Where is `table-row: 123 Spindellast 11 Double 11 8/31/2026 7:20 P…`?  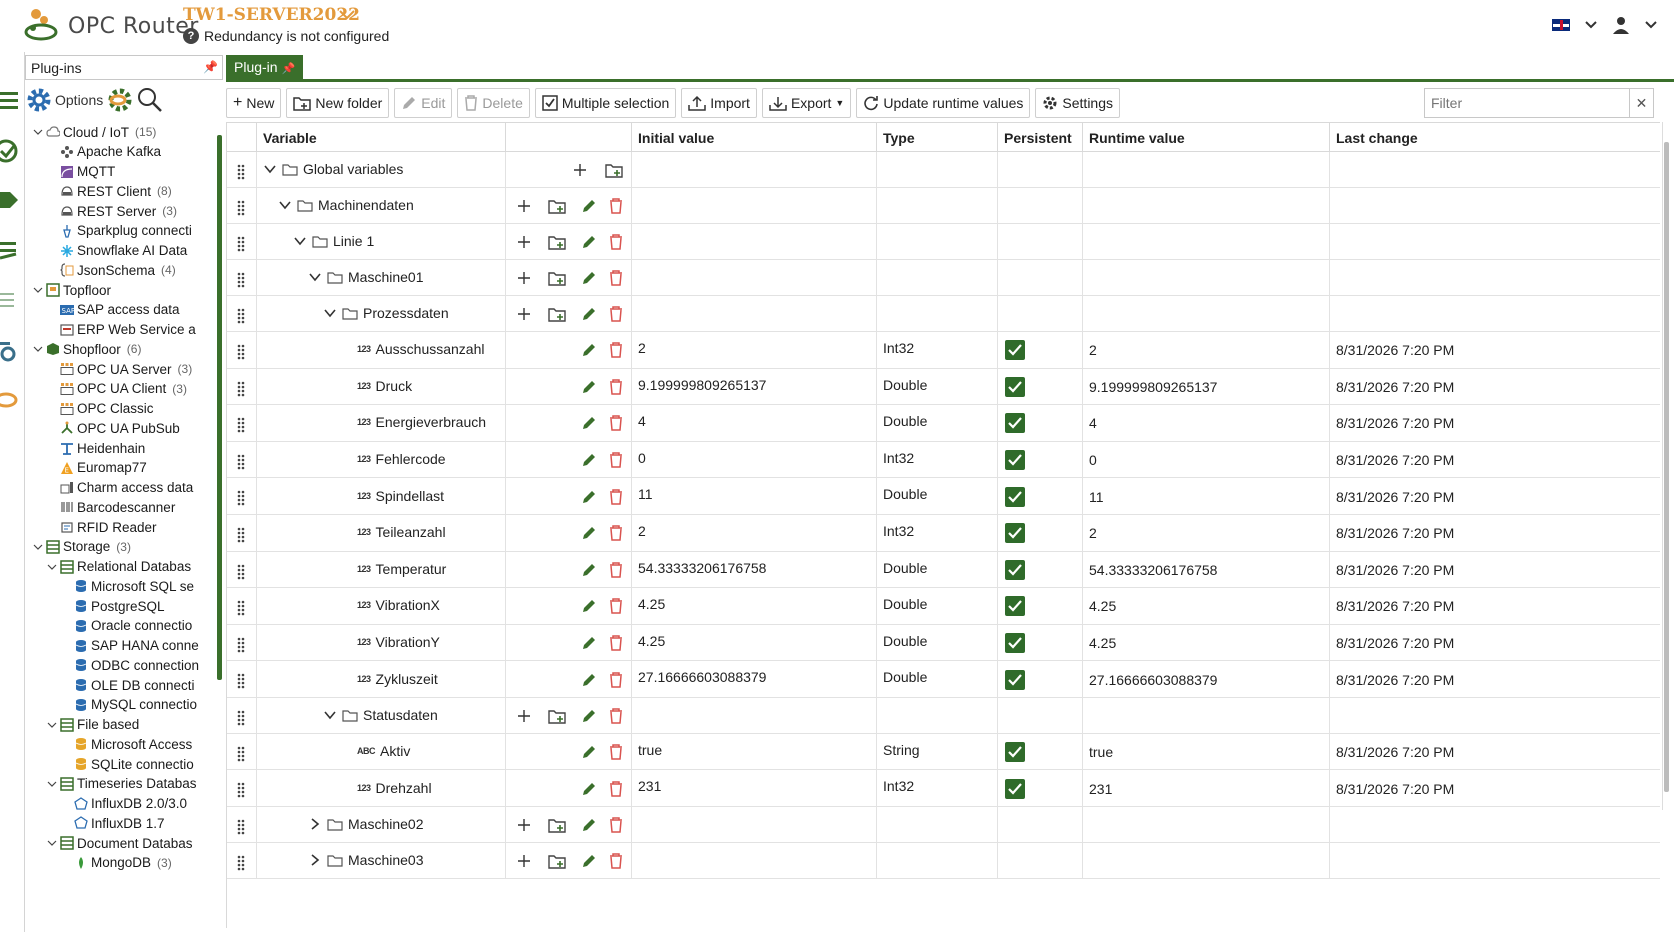
table-row: 123 Spindellast 11 Double 11 8/31/2026 7:20 P… is located at coordinates (943, 496).